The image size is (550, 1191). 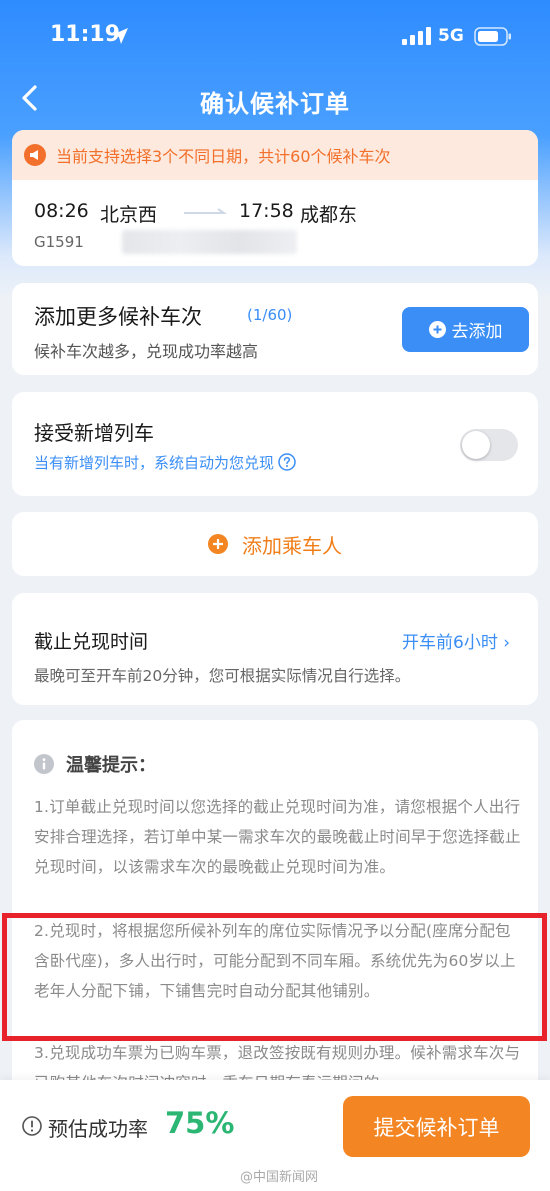 What do you see at coordinates (275, 444) in the screenshot?
I see `accept-new-trains-card: 接受新增列车 当有新增列车时，系统自动为您兑现` at bounding box center [275, 444].